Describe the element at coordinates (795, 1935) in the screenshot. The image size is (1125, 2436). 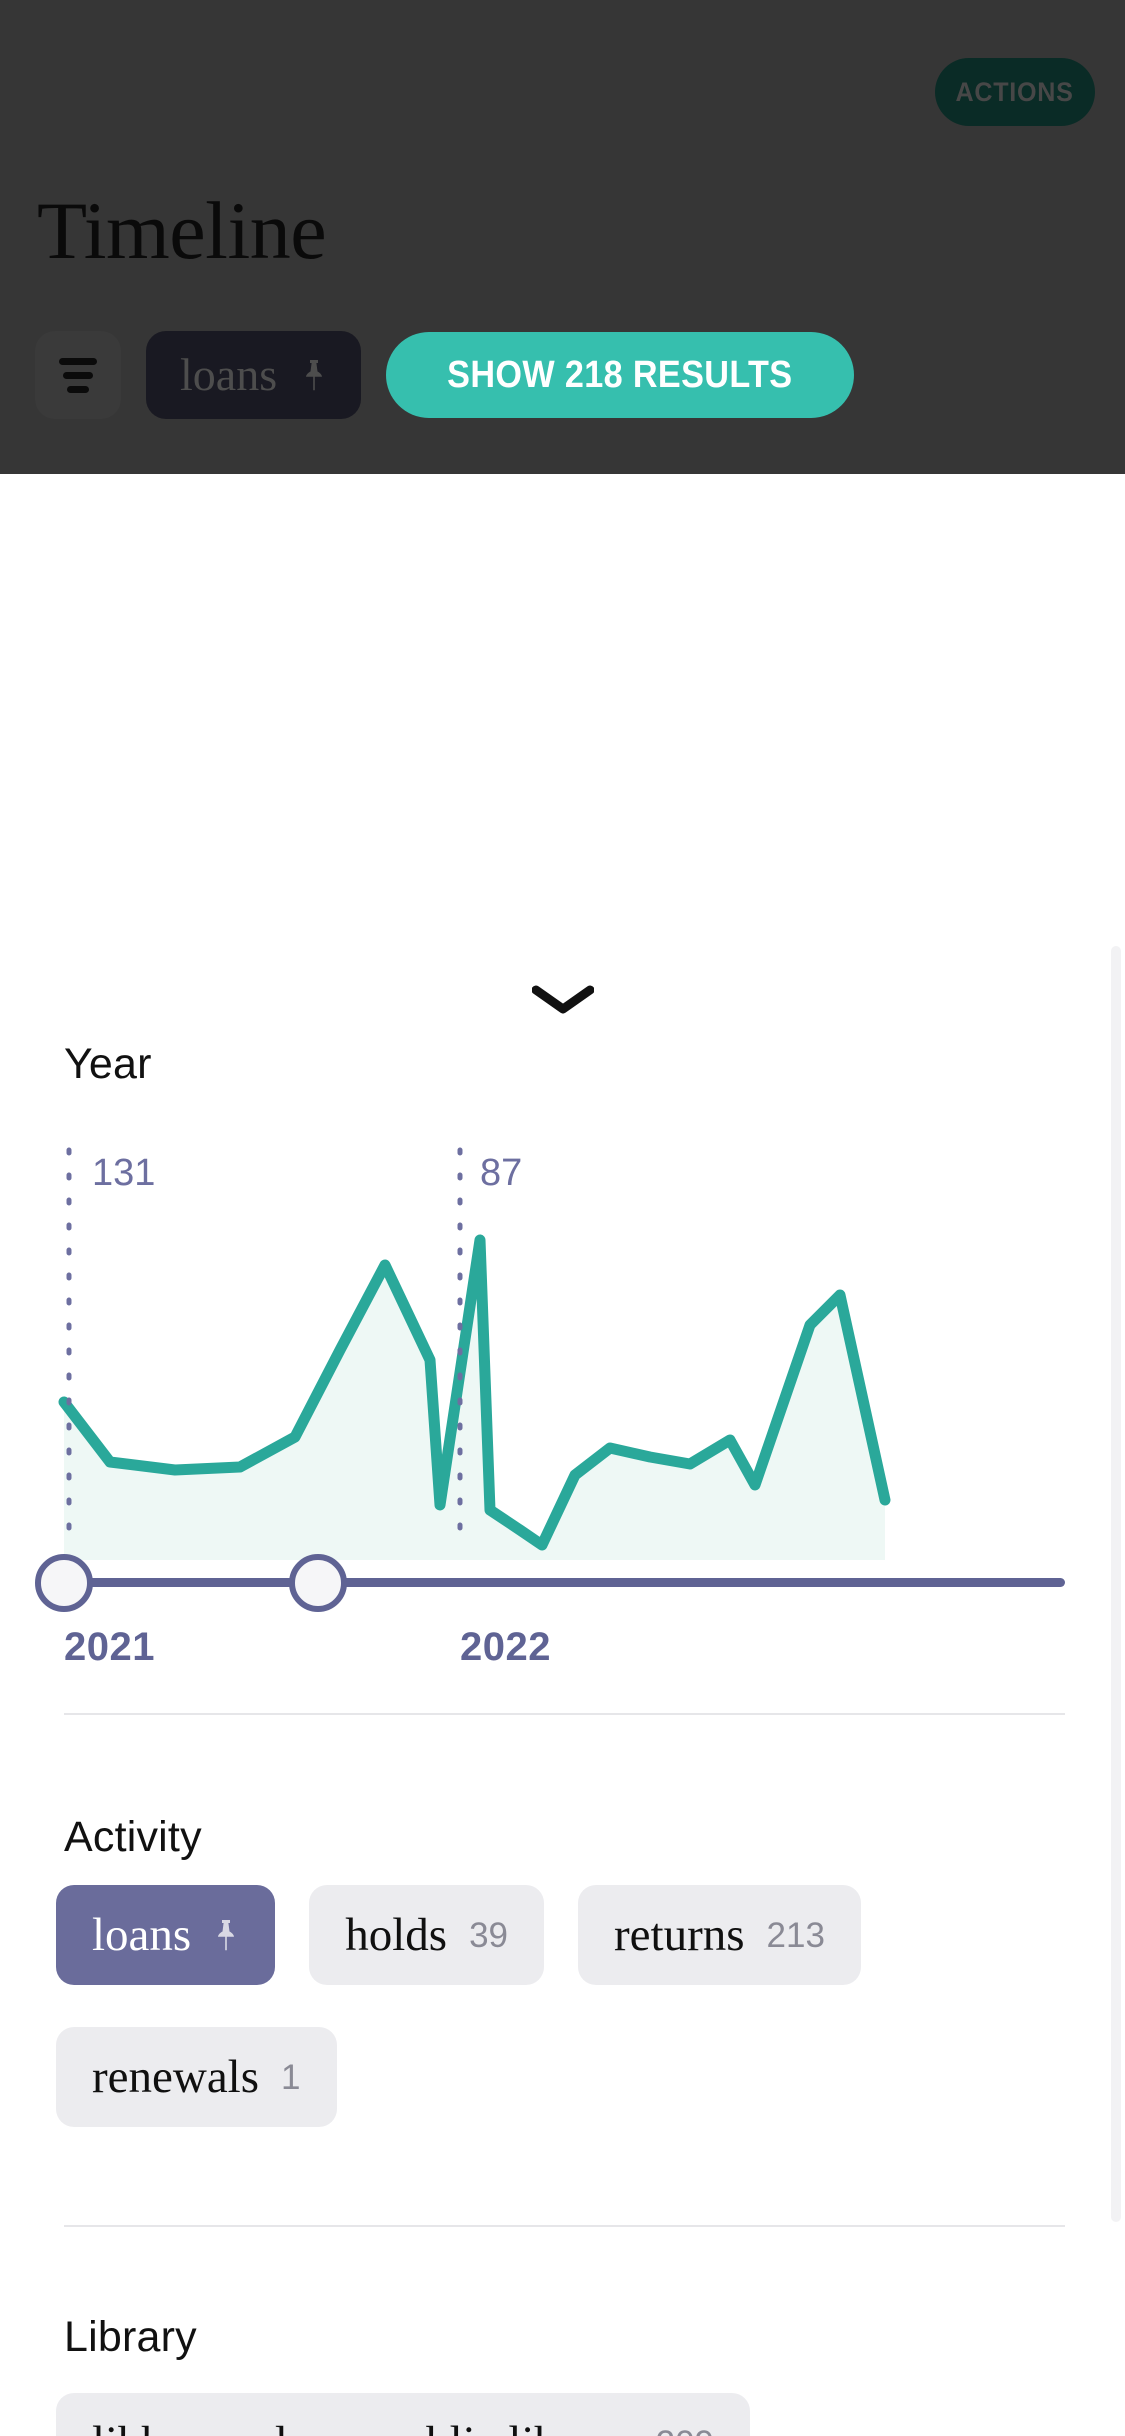
I see `chip-count: 213` at that location.